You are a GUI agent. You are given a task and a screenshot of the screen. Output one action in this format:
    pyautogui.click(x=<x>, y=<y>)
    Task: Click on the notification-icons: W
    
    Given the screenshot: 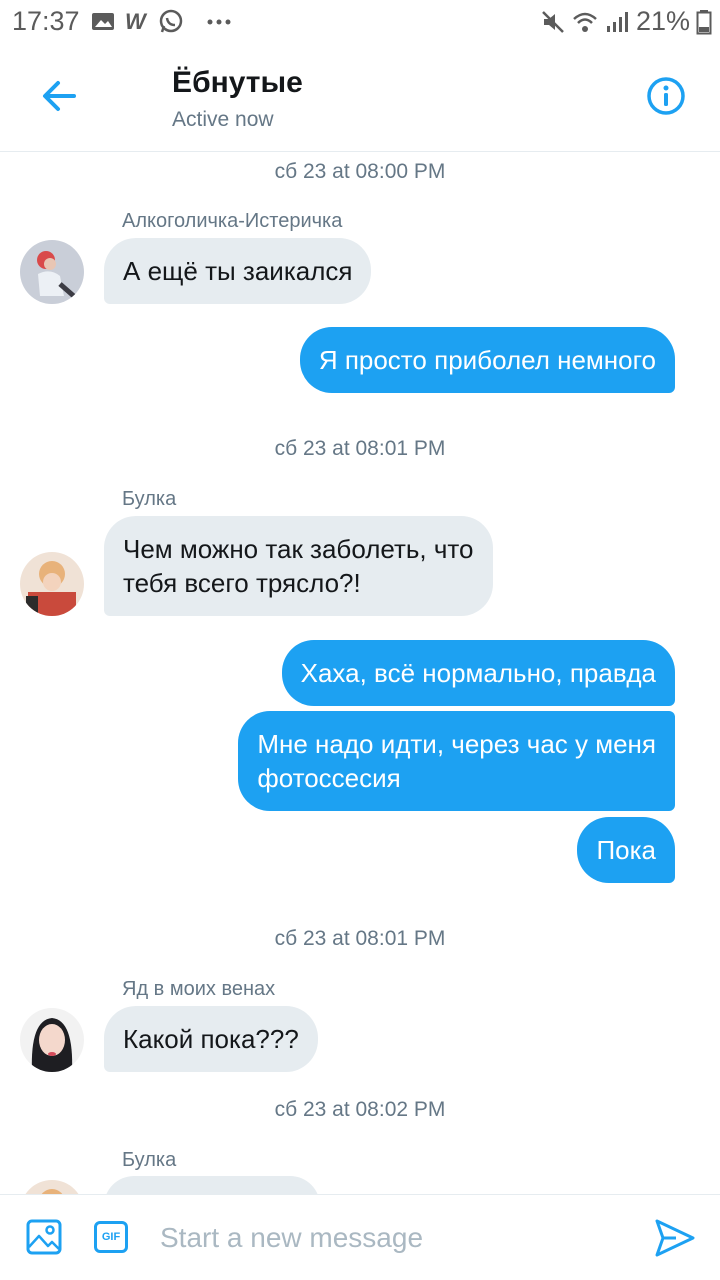 What is the action you would take?
    pyautogui.click(x=161, y=21)
    